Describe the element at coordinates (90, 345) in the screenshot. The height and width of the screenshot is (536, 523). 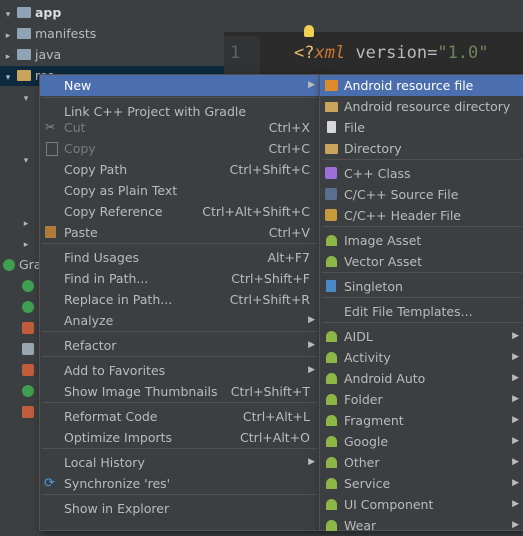
I see `menu-item-label: Refactor` at that location.